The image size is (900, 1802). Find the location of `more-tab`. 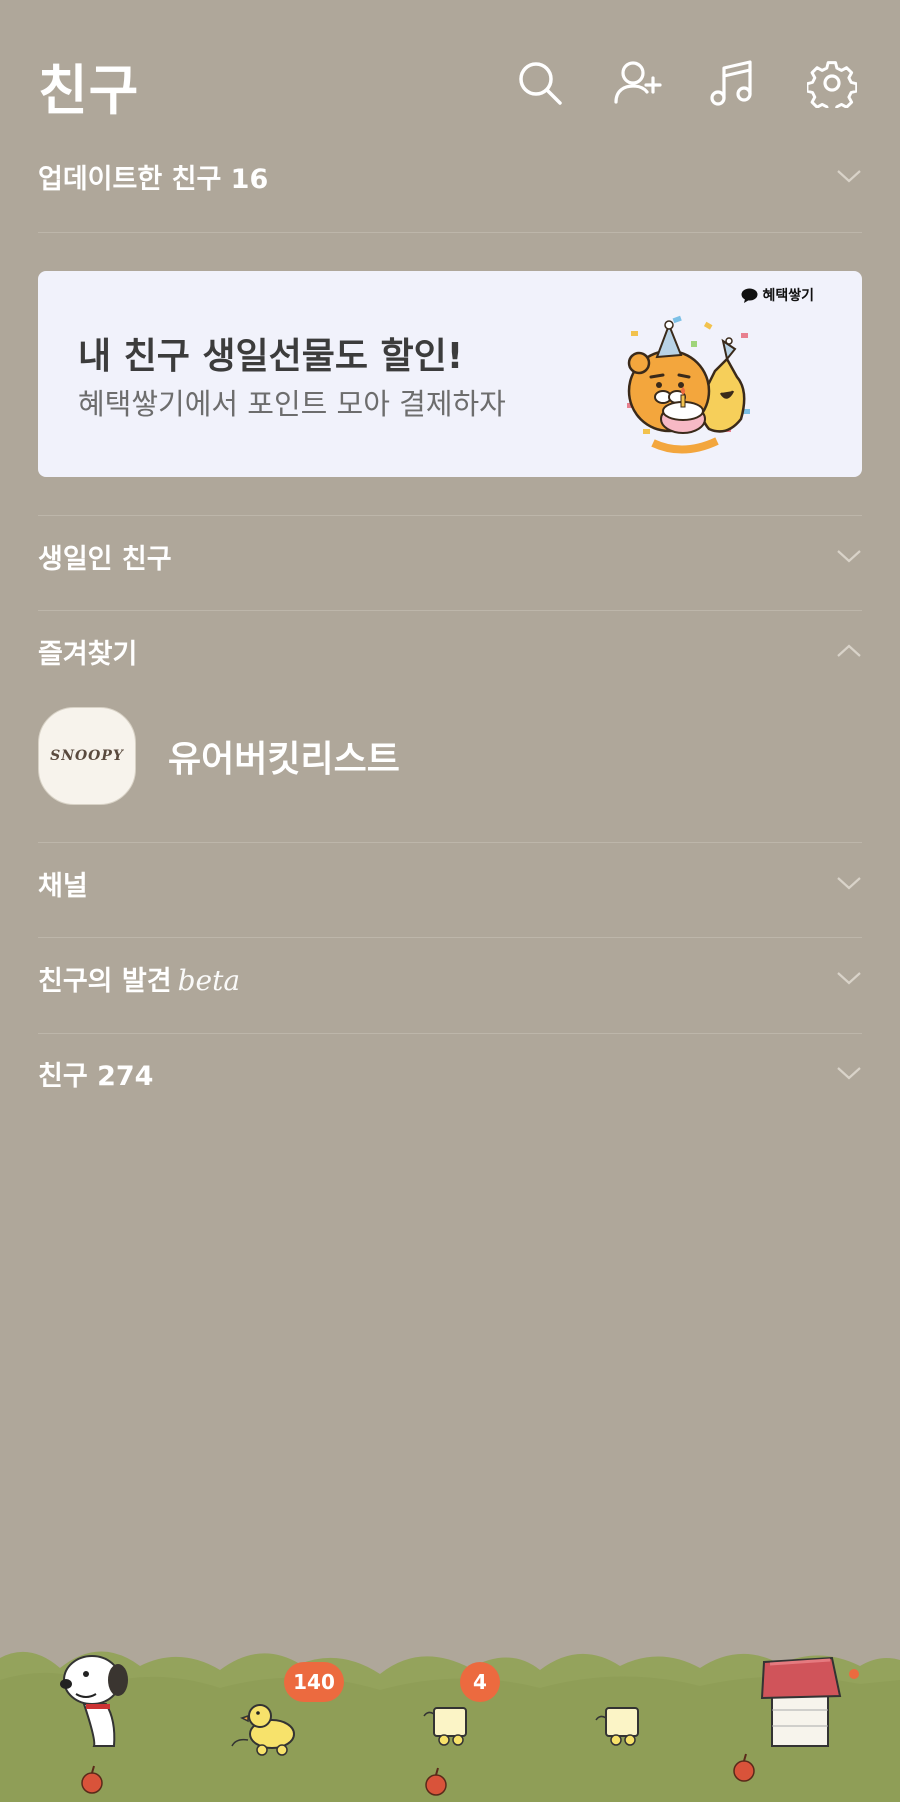

more-tab is located at coordinates (804, 1704).